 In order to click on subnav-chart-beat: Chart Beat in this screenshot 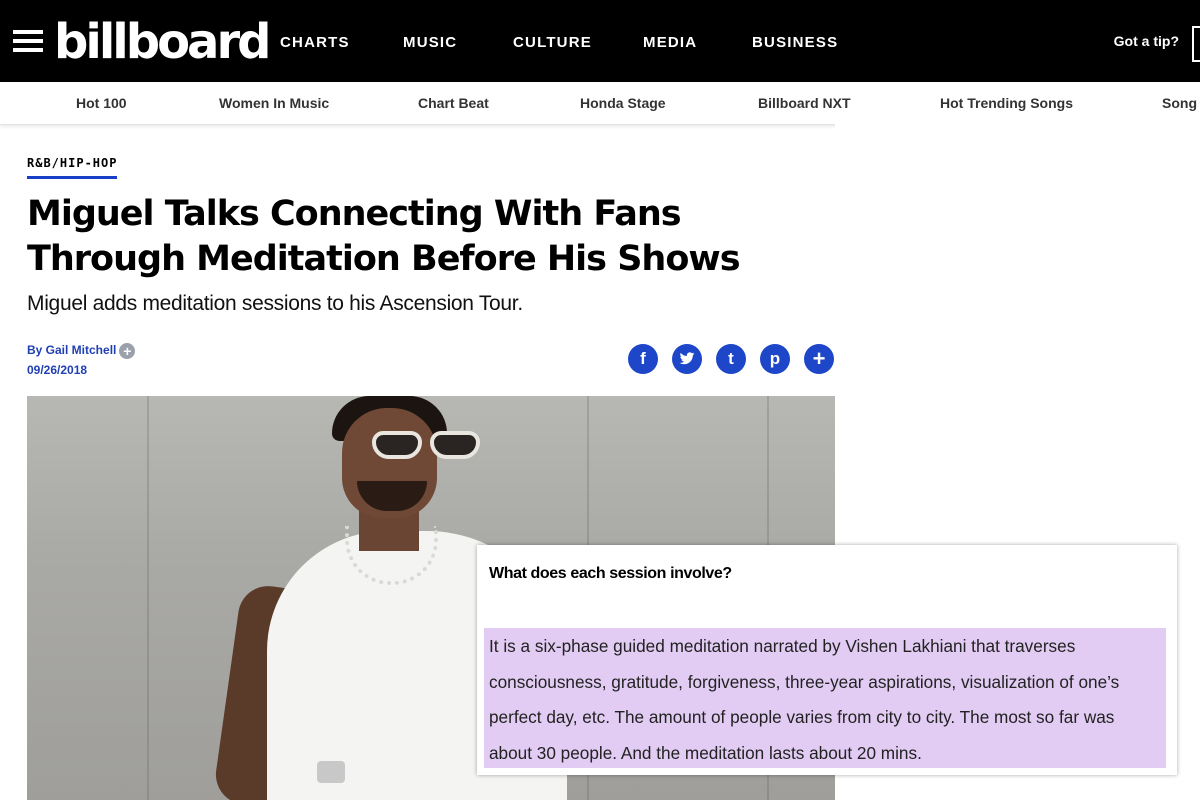, I will do `click(453, 103)`.